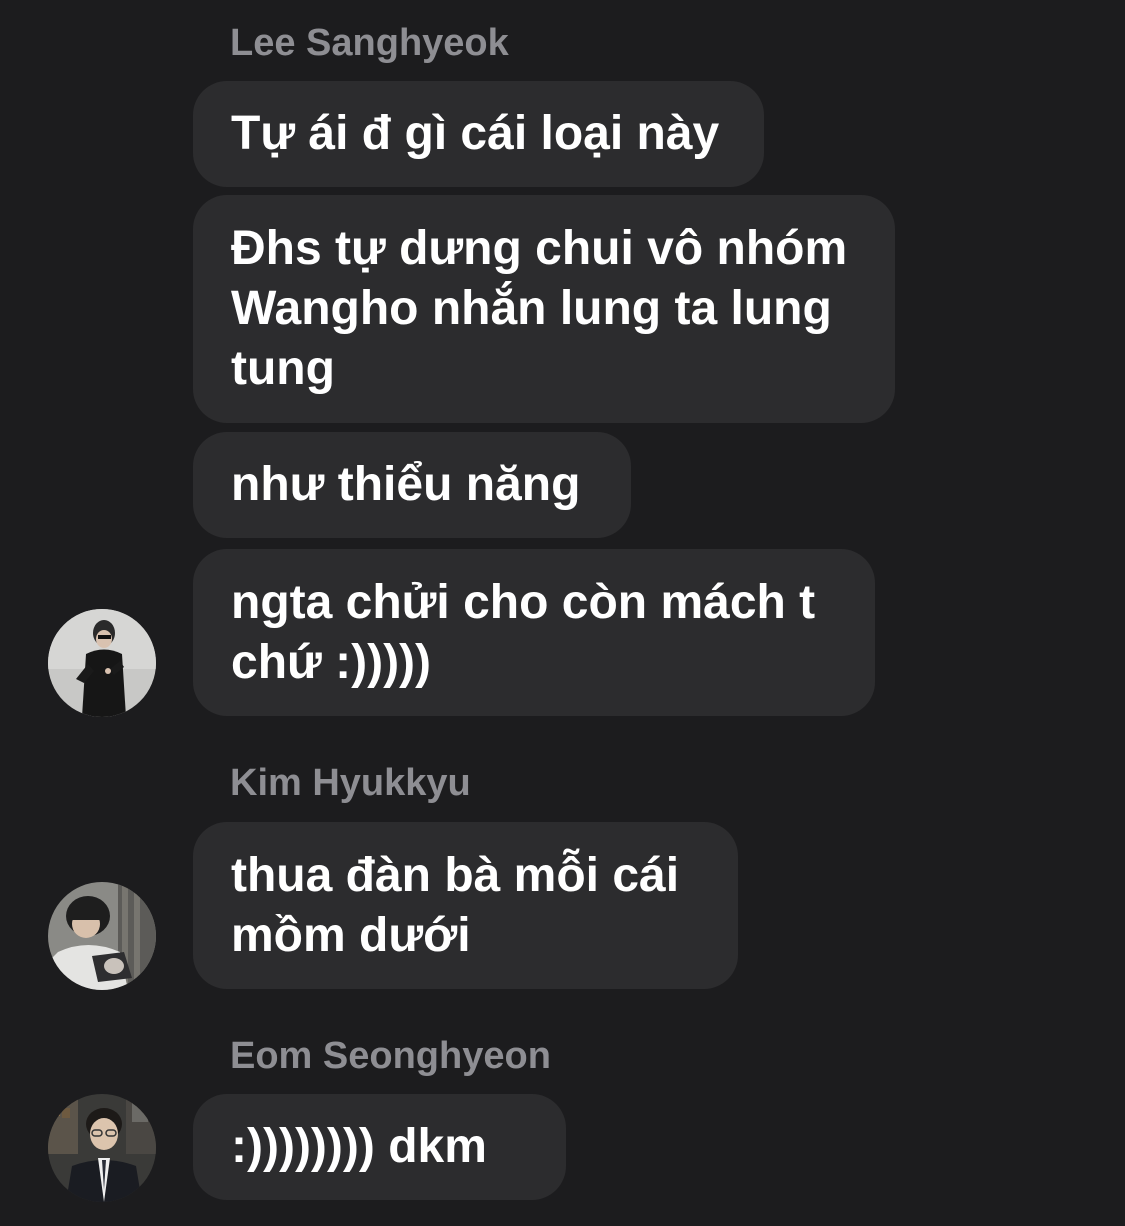  I want to click on avatar-kim-hyukkyu-icon, so click(102, 936).